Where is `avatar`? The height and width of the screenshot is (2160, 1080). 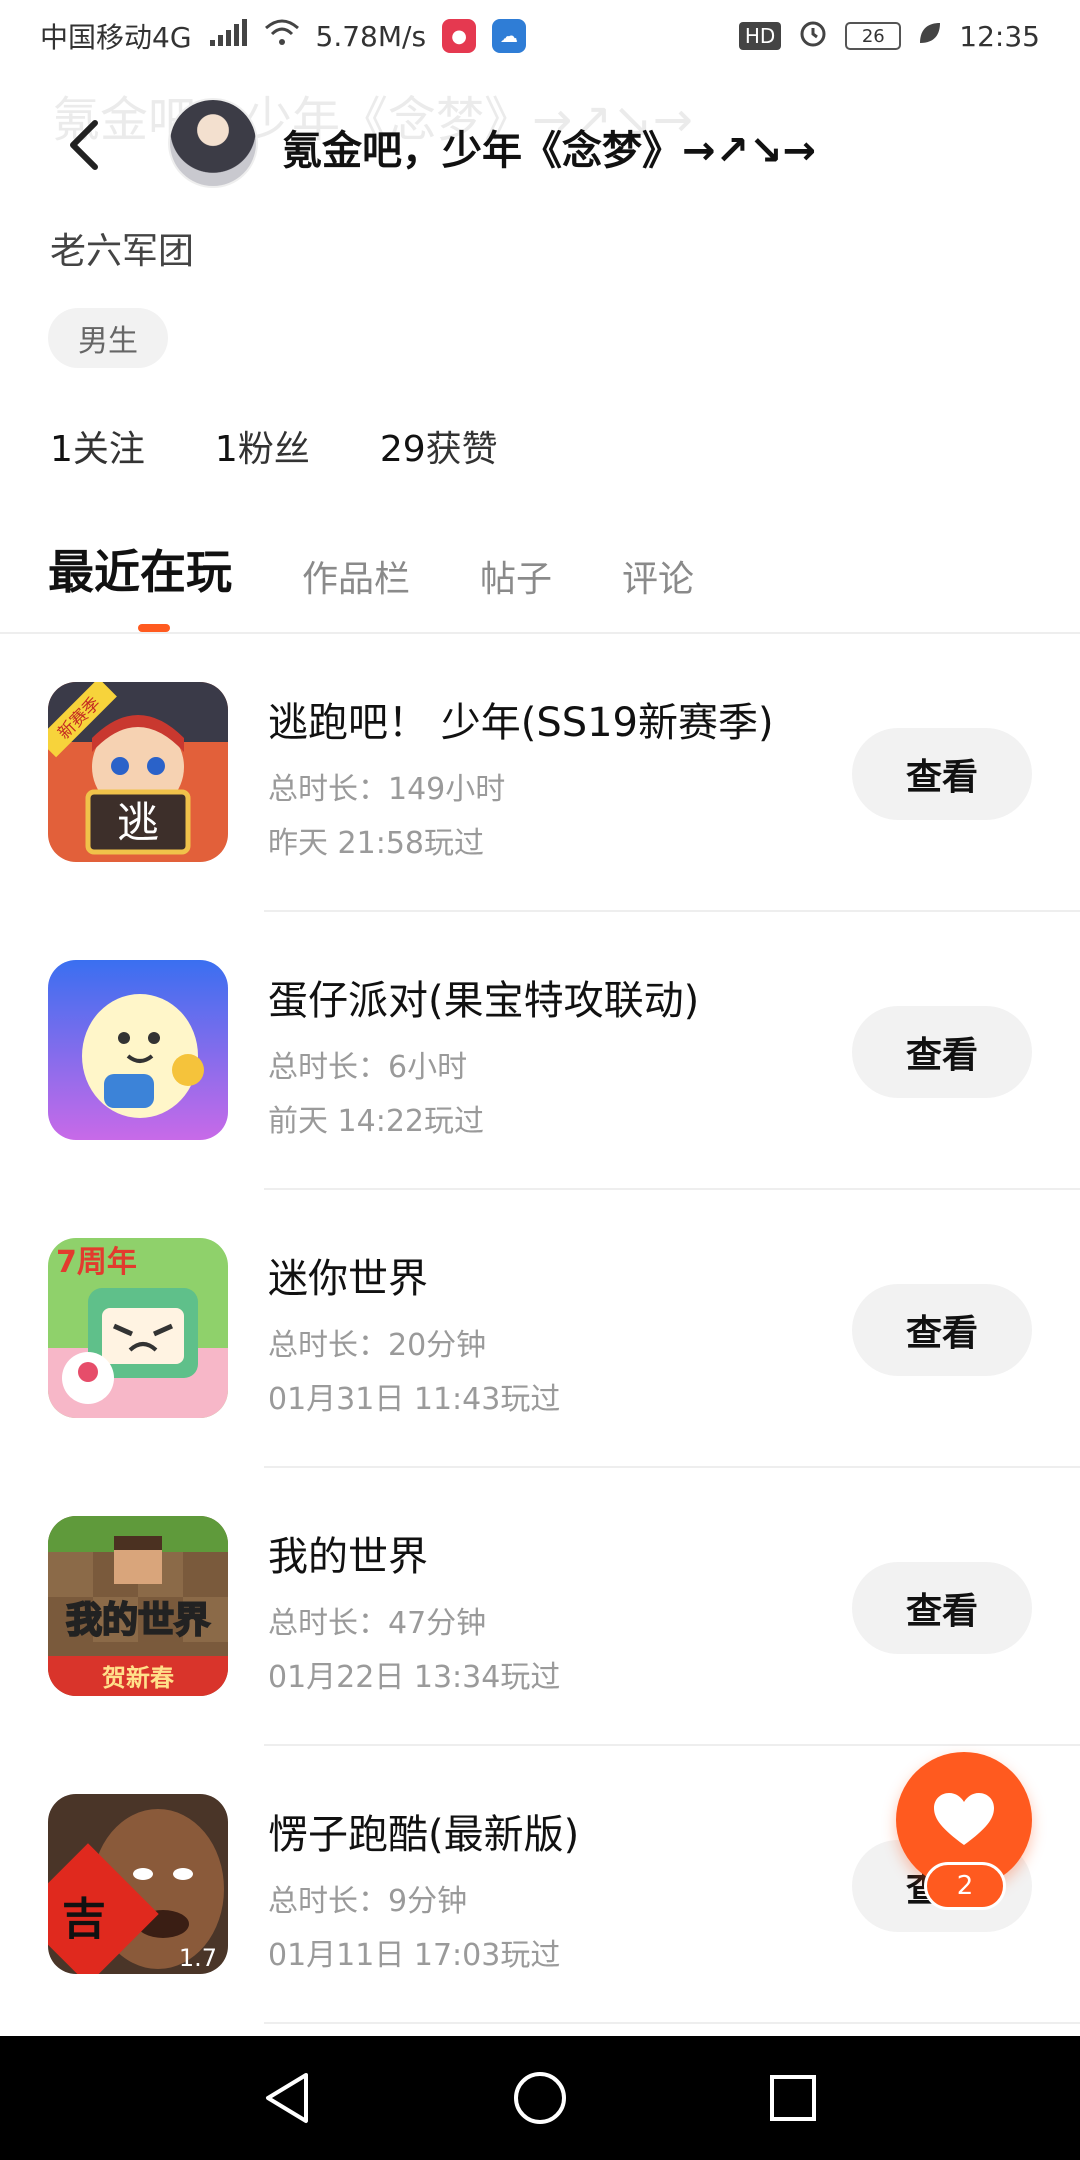
avatar is located at coordinates (213, 143).